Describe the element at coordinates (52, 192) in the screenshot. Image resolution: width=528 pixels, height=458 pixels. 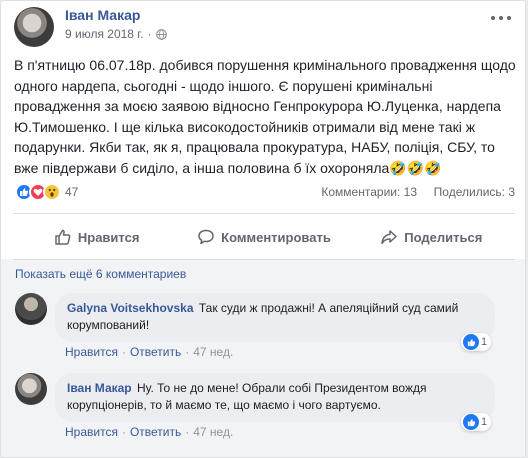
I see `wow-reaction-icon` at that location.